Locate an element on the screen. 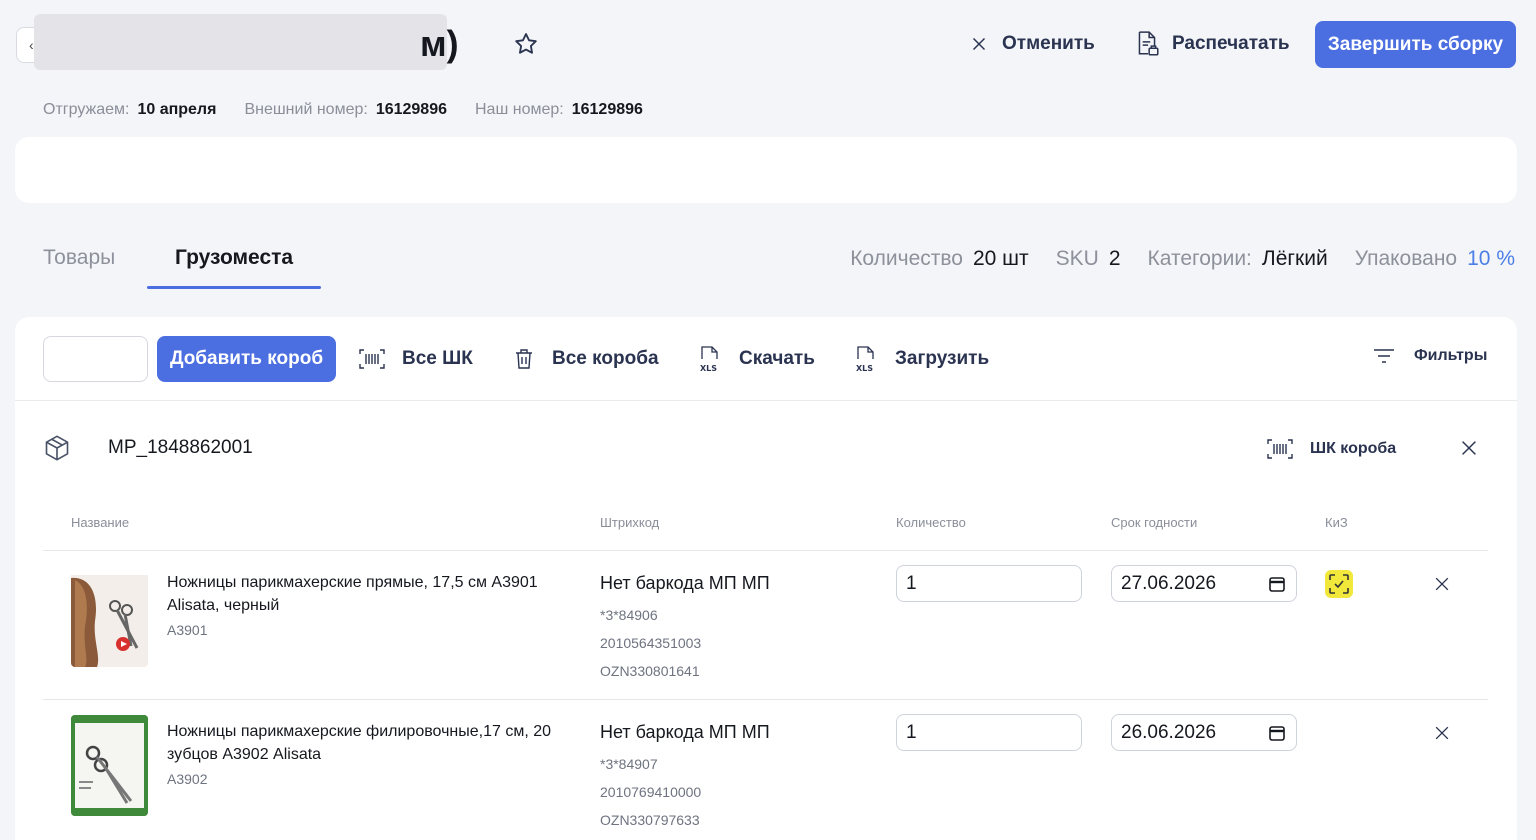  product-sku: А3902 is located at coordinates (187, 779).